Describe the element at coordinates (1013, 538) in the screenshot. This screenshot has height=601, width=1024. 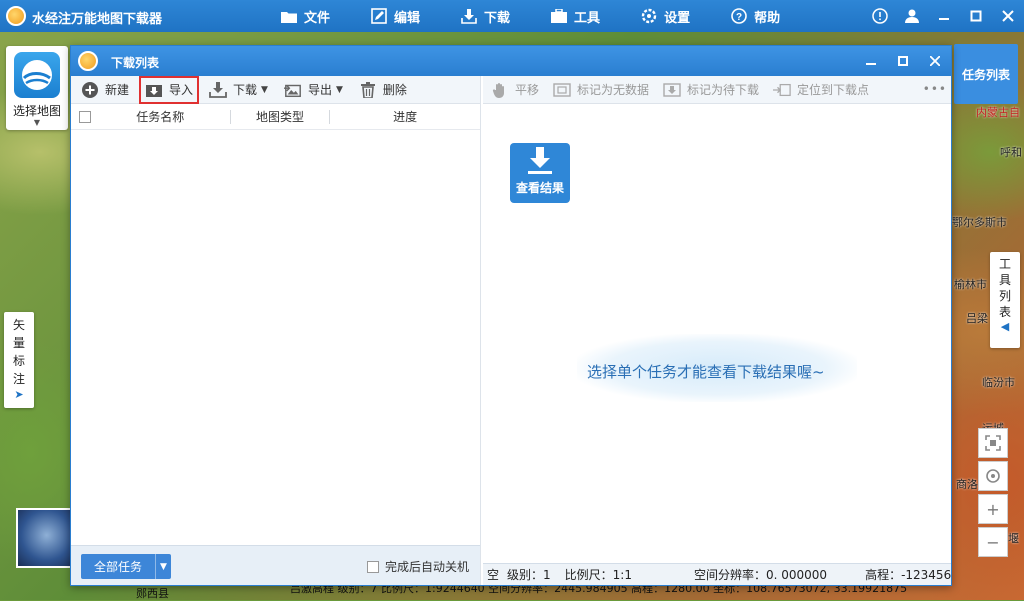
I see `map-place-label: 堰` at that location.